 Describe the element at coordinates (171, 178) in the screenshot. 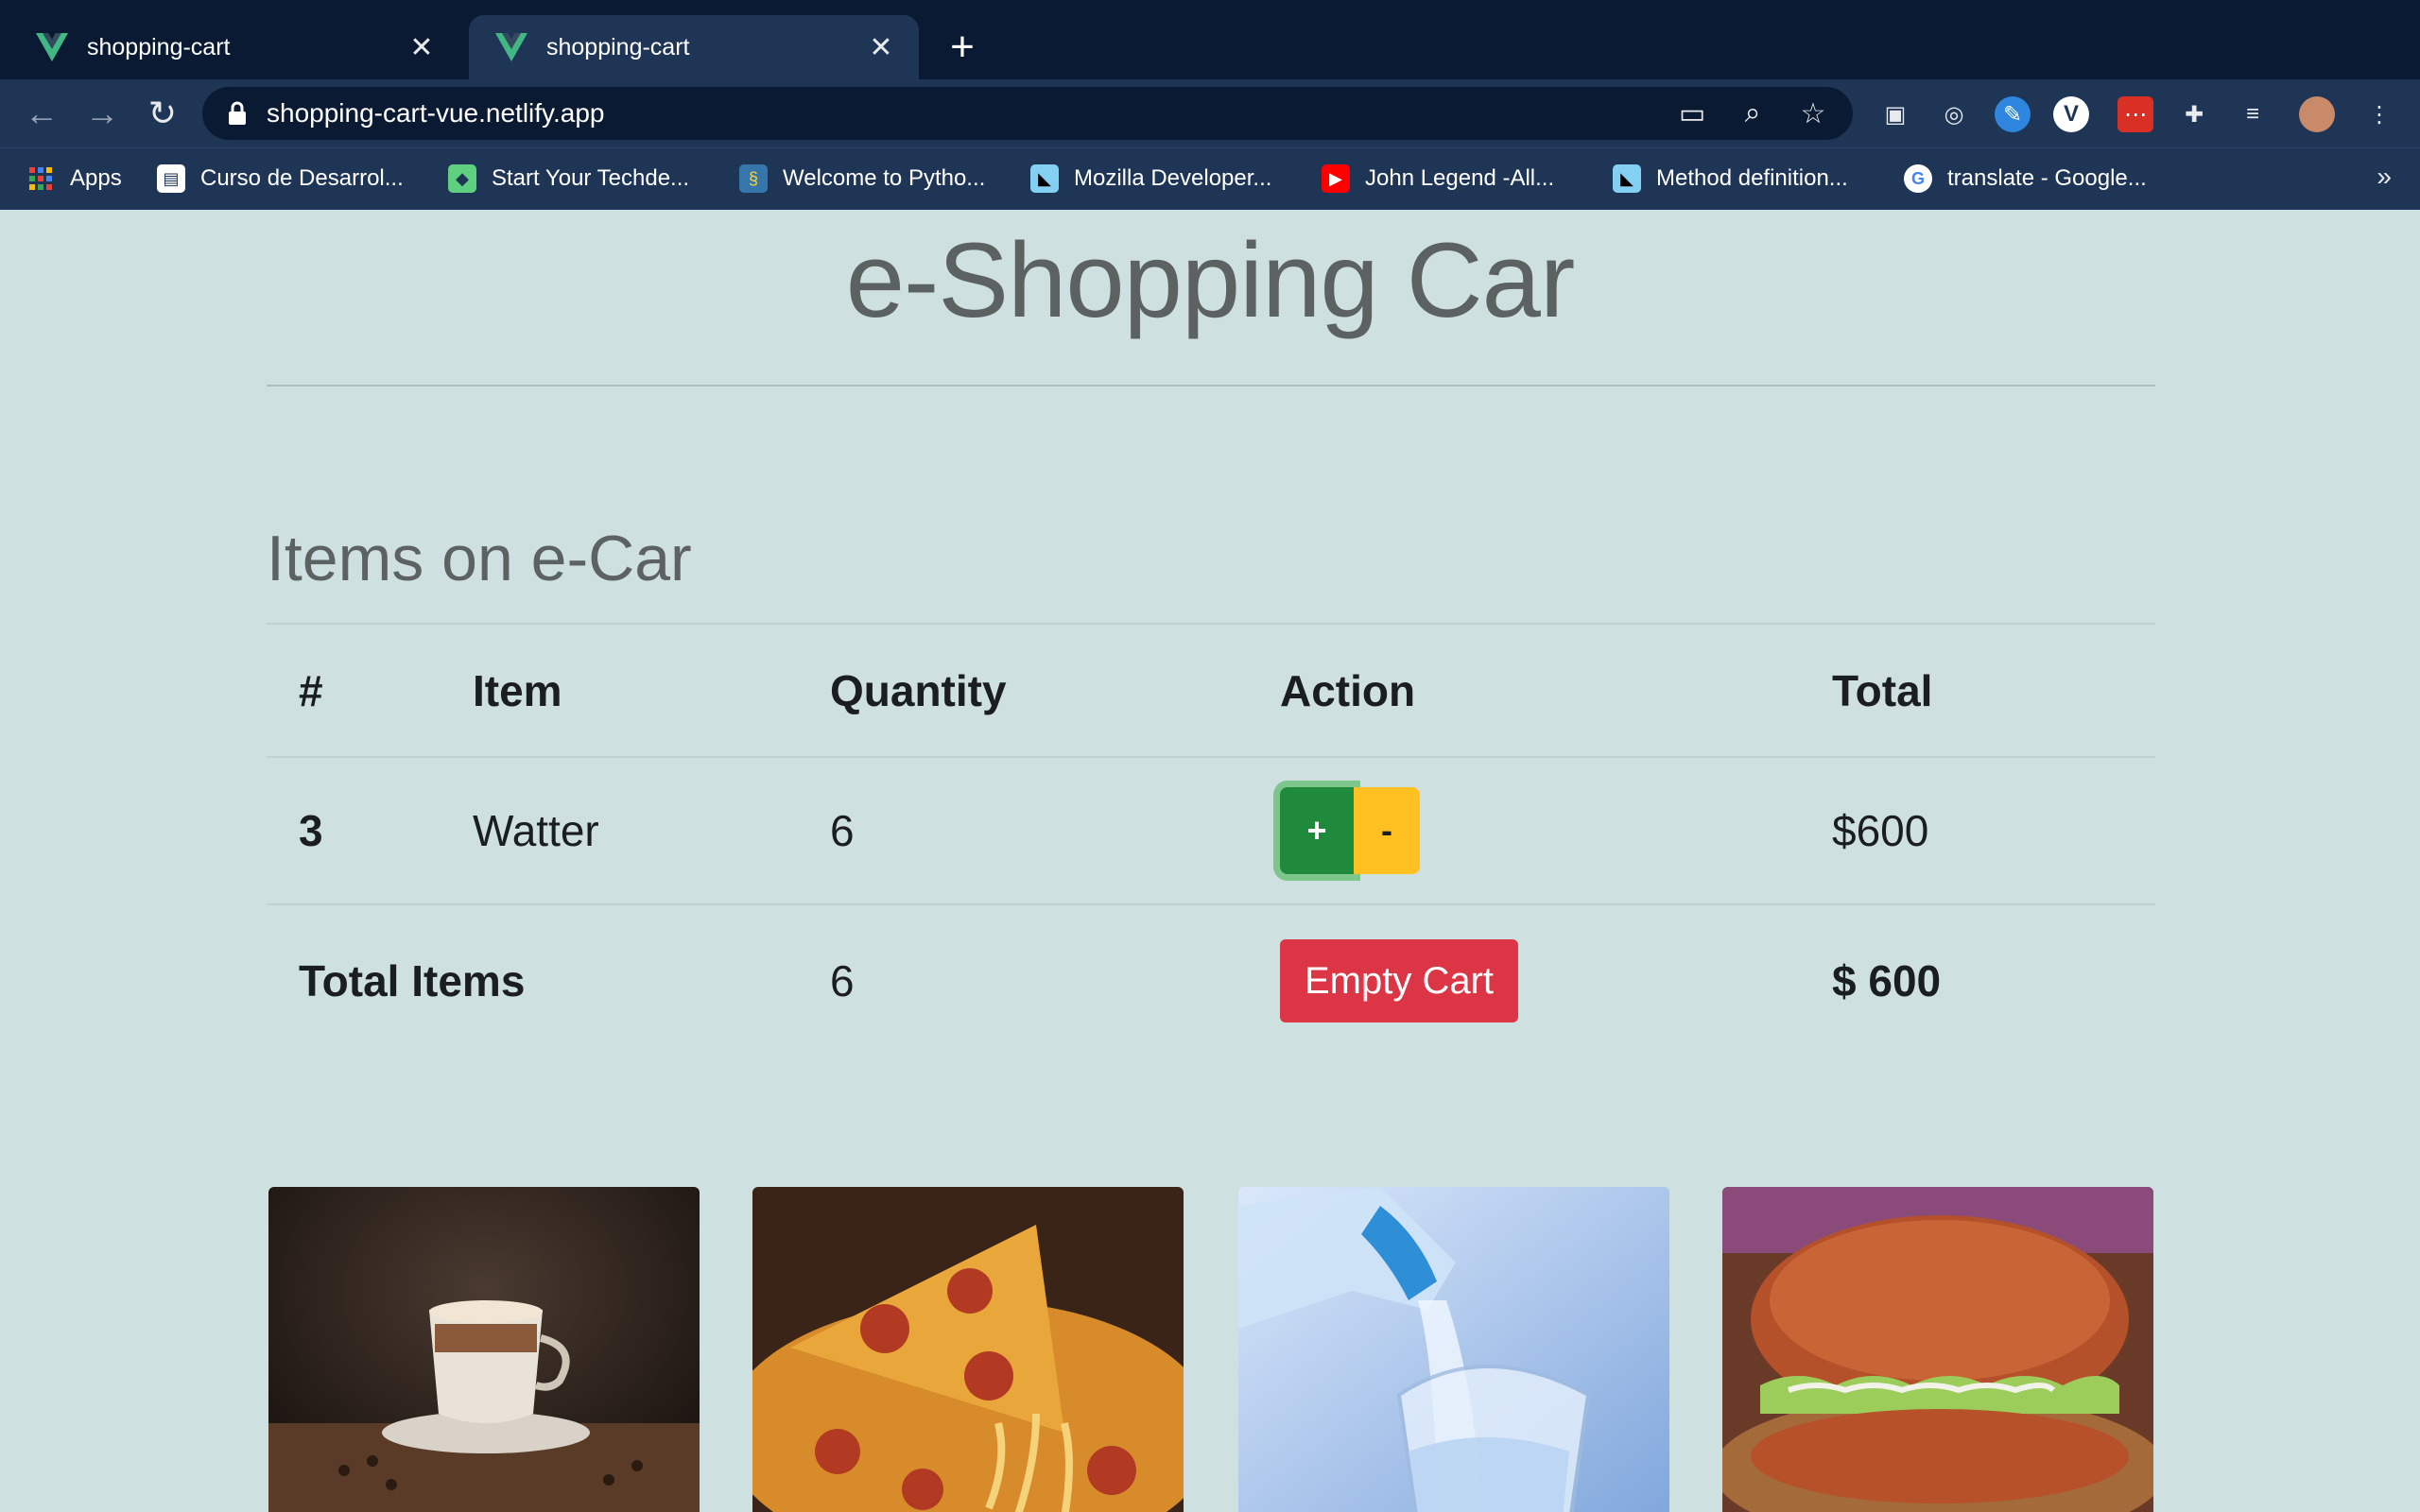

I see `bookmark-page-icon: ▤` at that location.